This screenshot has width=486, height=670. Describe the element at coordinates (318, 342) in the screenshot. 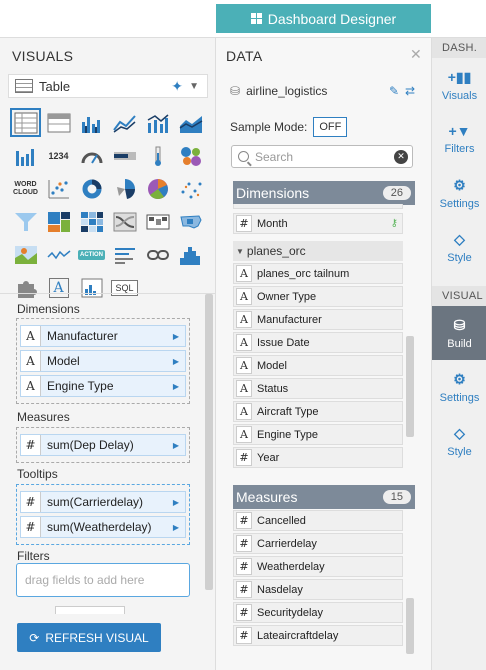

I see `field-row: A Issue Date` at that location.